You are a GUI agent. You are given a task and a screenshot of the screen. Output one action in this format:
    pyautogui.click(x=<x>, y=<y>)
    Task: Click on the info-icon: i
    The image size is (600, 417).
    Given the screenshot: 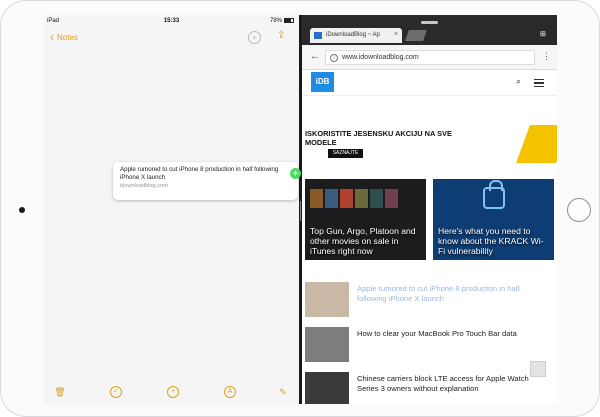 What is the action you would take?
    pyautogui.click(x=334, y=58)
    